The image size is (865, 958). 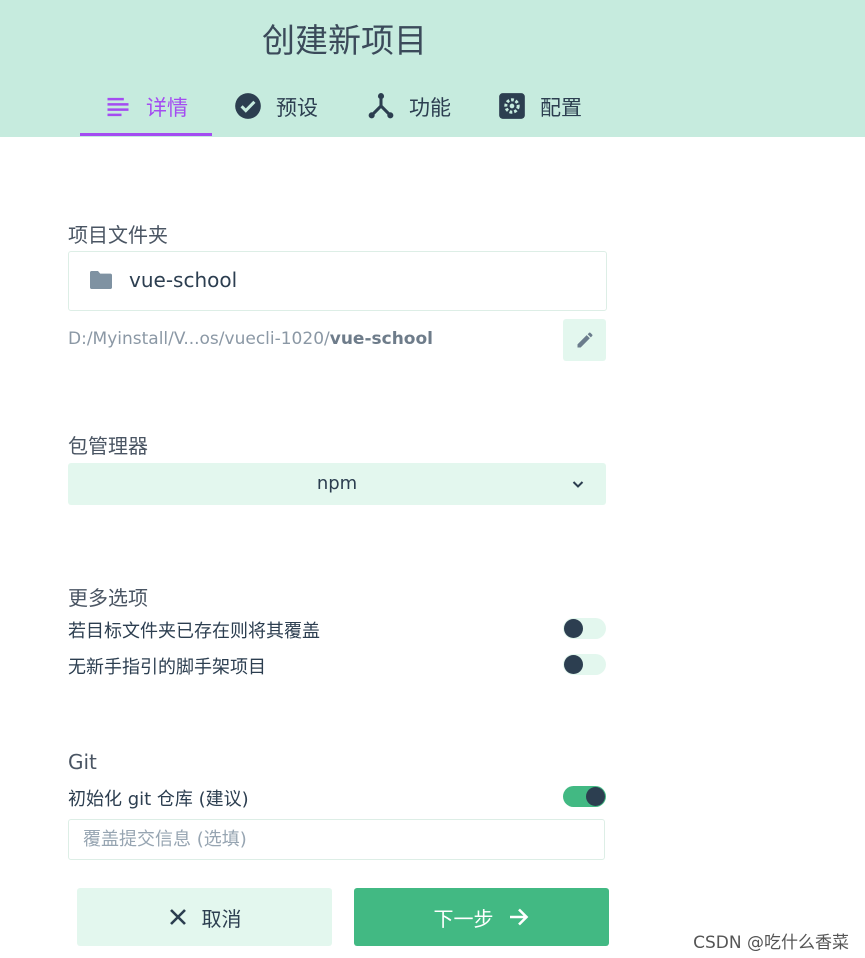 I want to click on next-button: 下一步, so click(x=481, y=917).